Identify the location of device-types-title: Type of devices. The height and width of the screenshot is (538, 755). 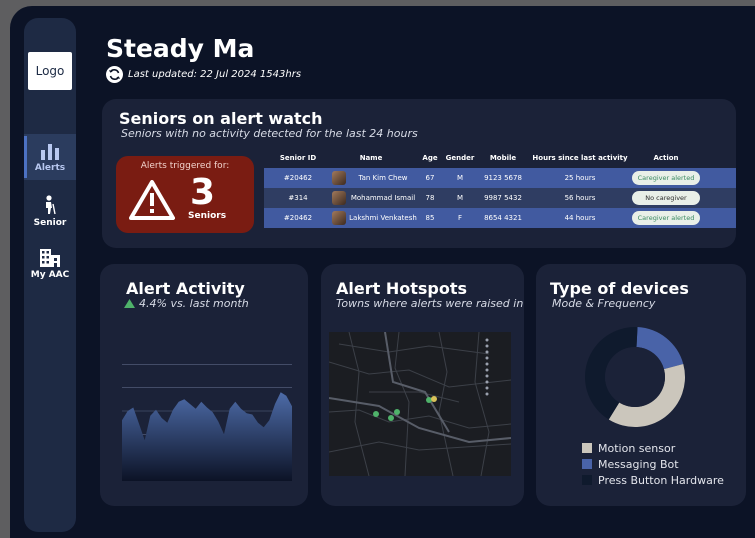
(619, 288).